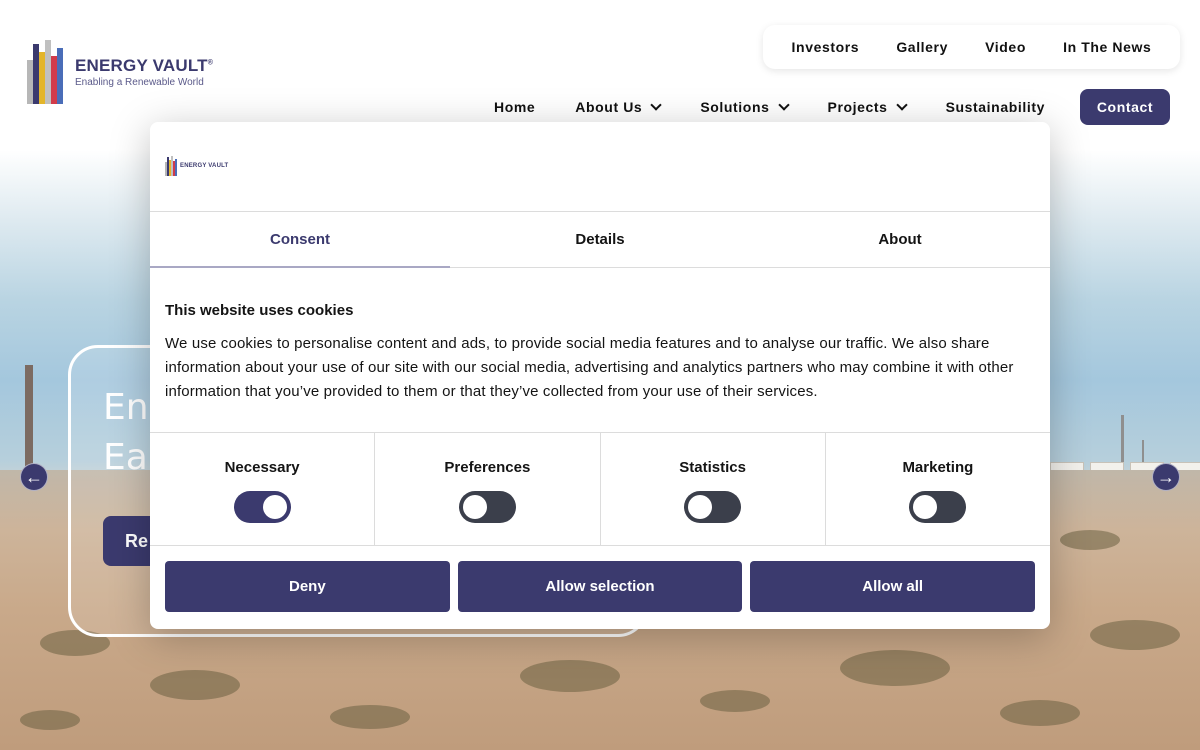 This screenshot has width=1200, height=750. What do you see at coordinates (262, 467) in the screenshot?
I see `category-label: Necessary` at bounding box center [262, 467].